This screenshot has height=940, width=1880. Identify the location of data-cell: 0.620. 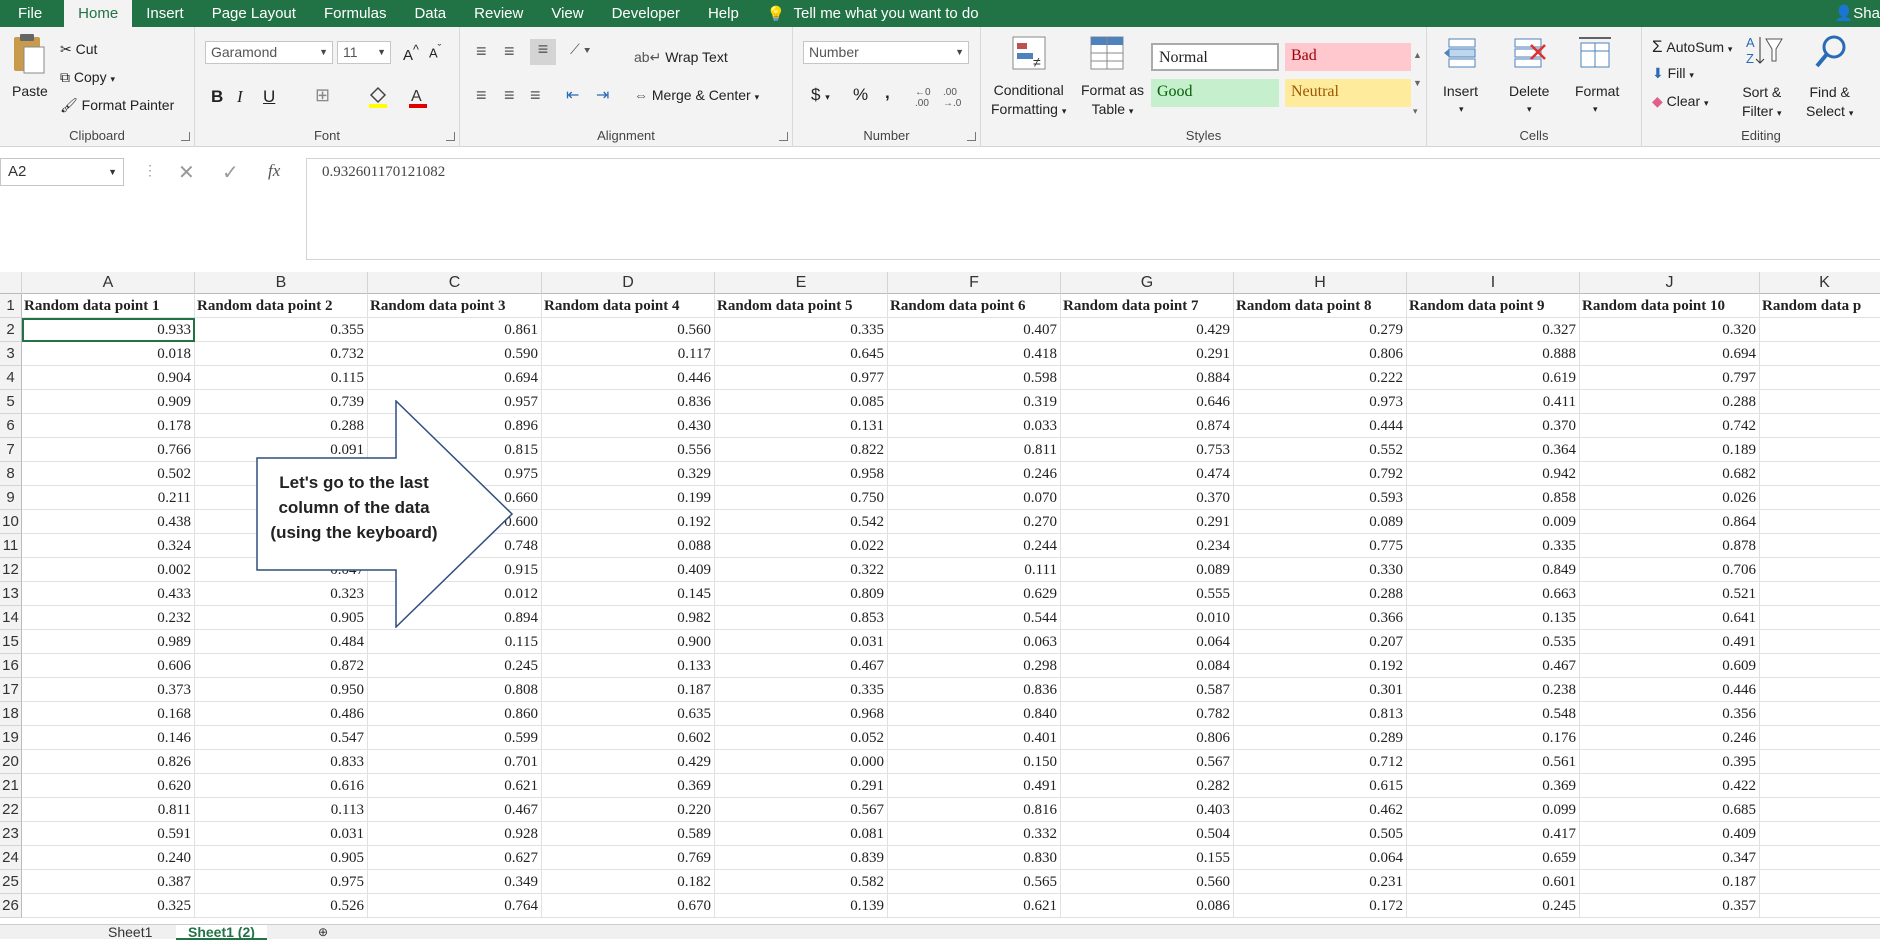
(108, 786).